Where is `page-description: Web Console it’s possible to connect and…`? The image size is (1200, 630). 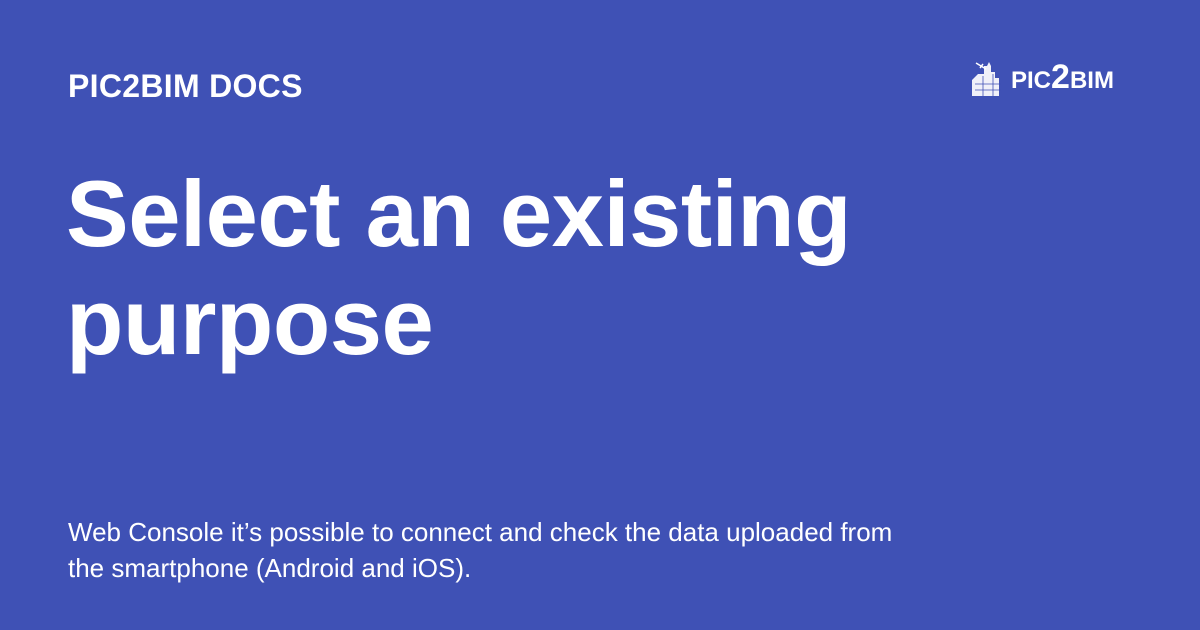 page-description: Web Console it’s possible to connect and… is located at coordinates (480, 550).